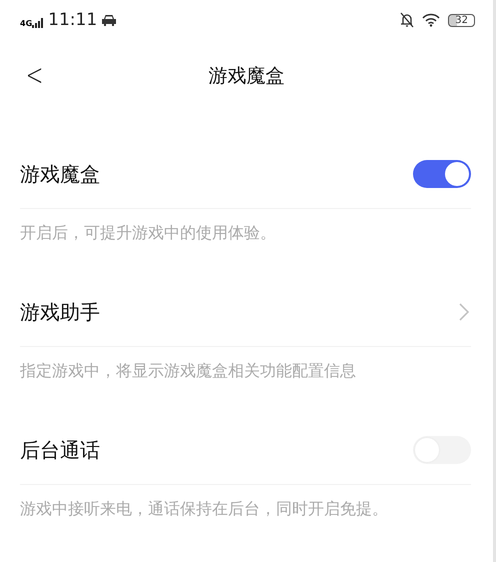 The width and height of the screenshot is (496, 562). What do you see at coordinates (204, 509) in the screenshot?
I see `setting-description: 游戏中接听来电，通话保持在后台，同时开启免提。` at bounding box center [204, 509].